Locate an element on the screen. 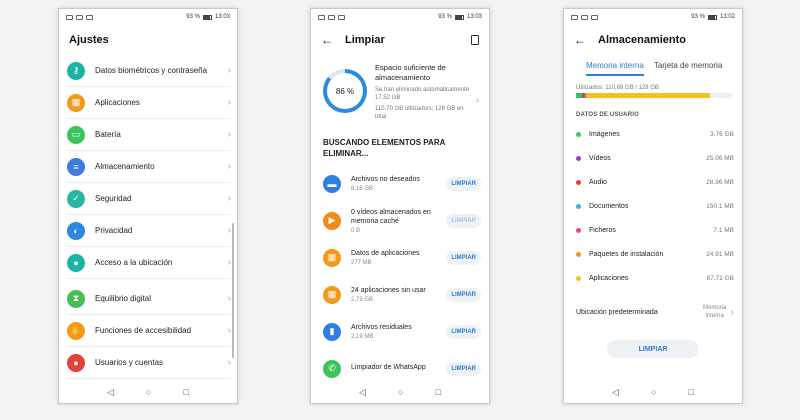  privacy-icon: ◐ is located at coordinates (76, 230).